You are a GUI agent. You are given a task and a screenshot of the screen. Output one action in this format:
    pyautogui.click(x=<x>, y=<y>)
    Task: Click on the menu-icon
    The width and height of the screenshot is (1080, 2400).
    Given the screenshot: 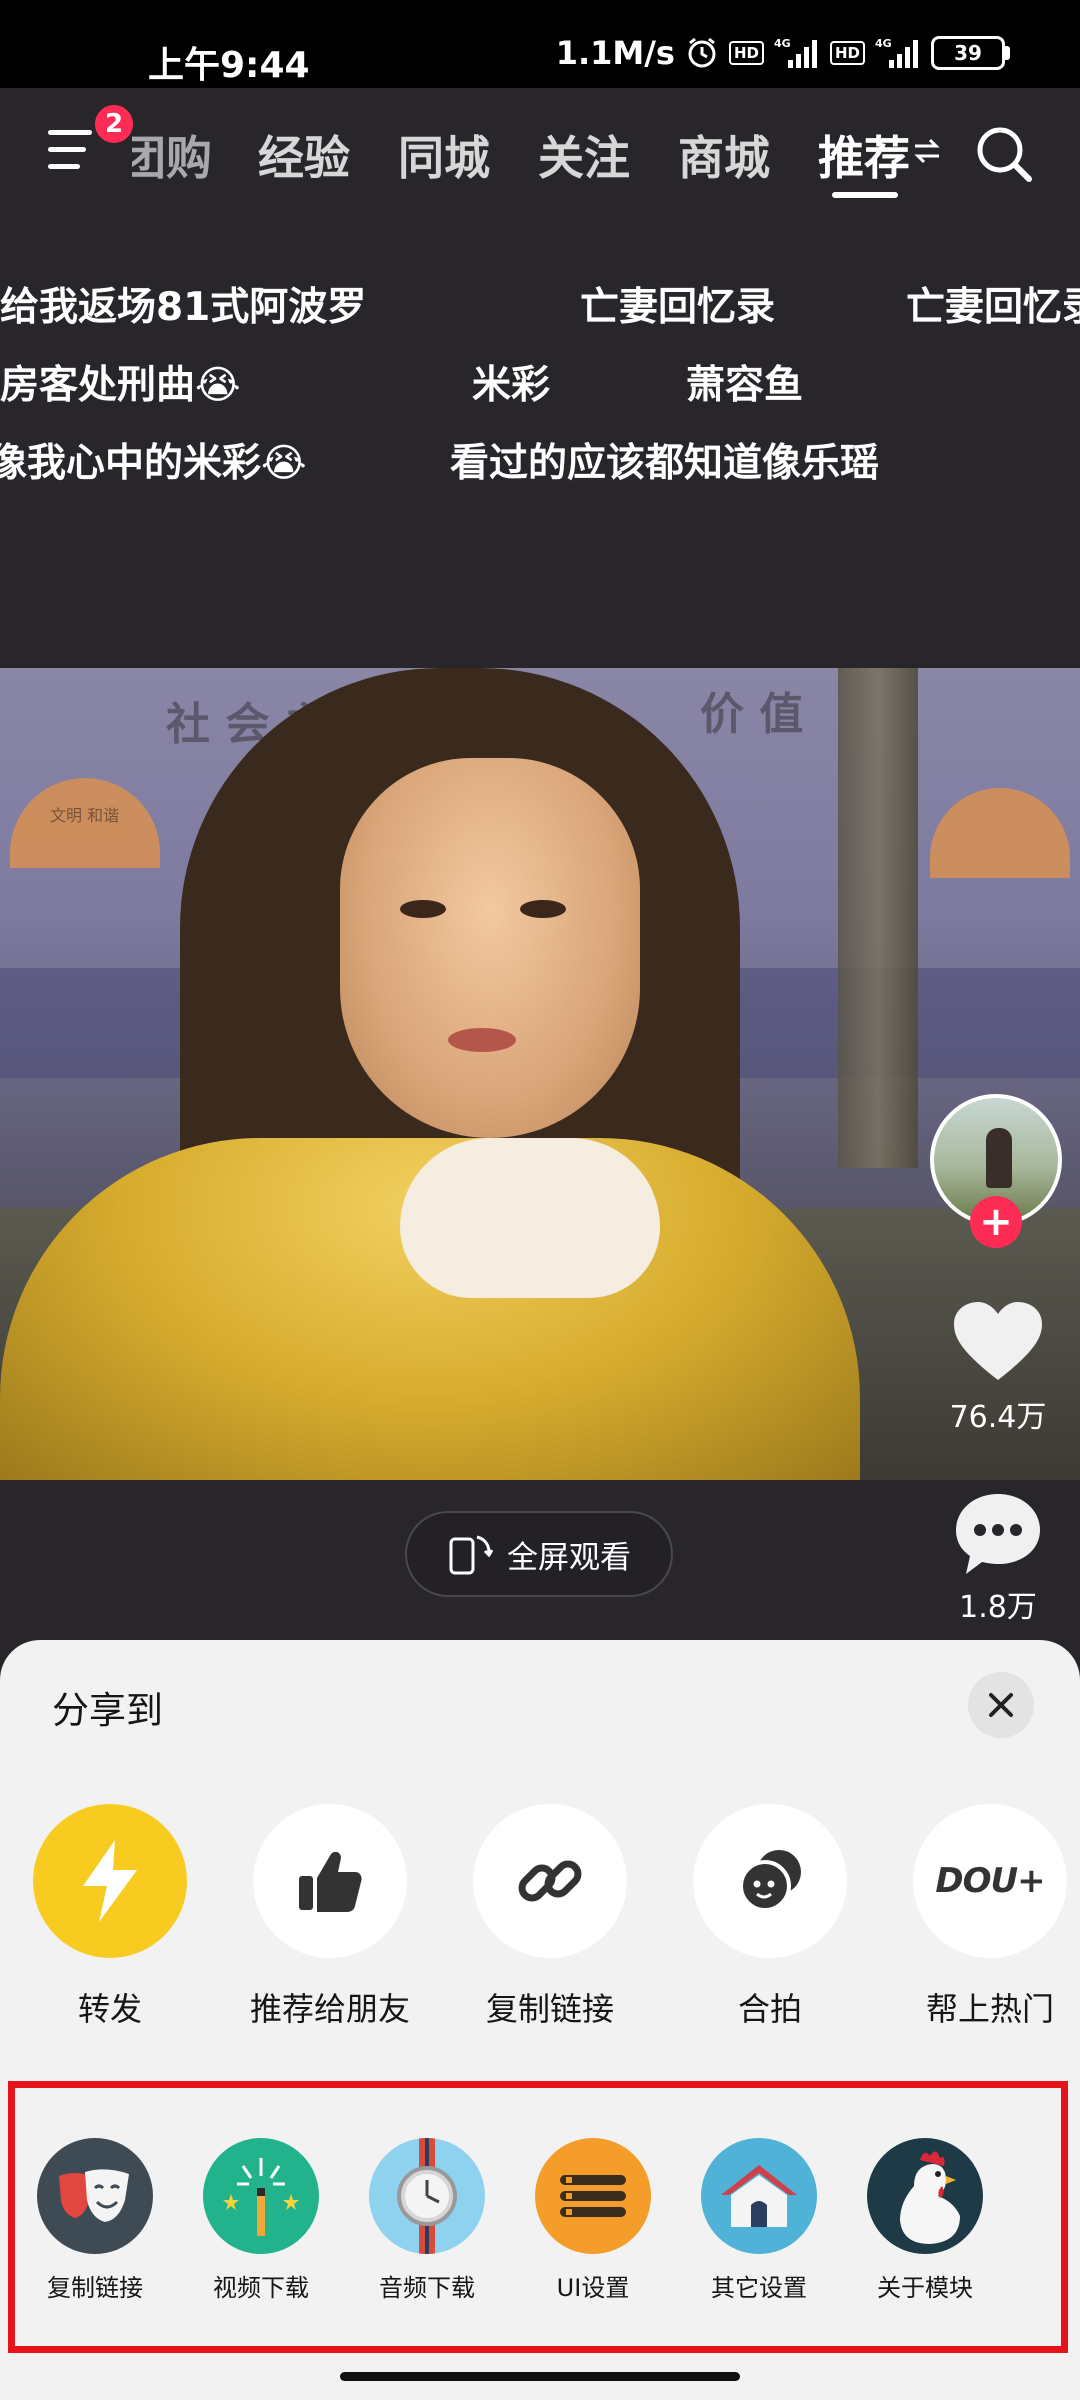 What is the action you would take?
    pyautogui.click(x=74, y=150)
    